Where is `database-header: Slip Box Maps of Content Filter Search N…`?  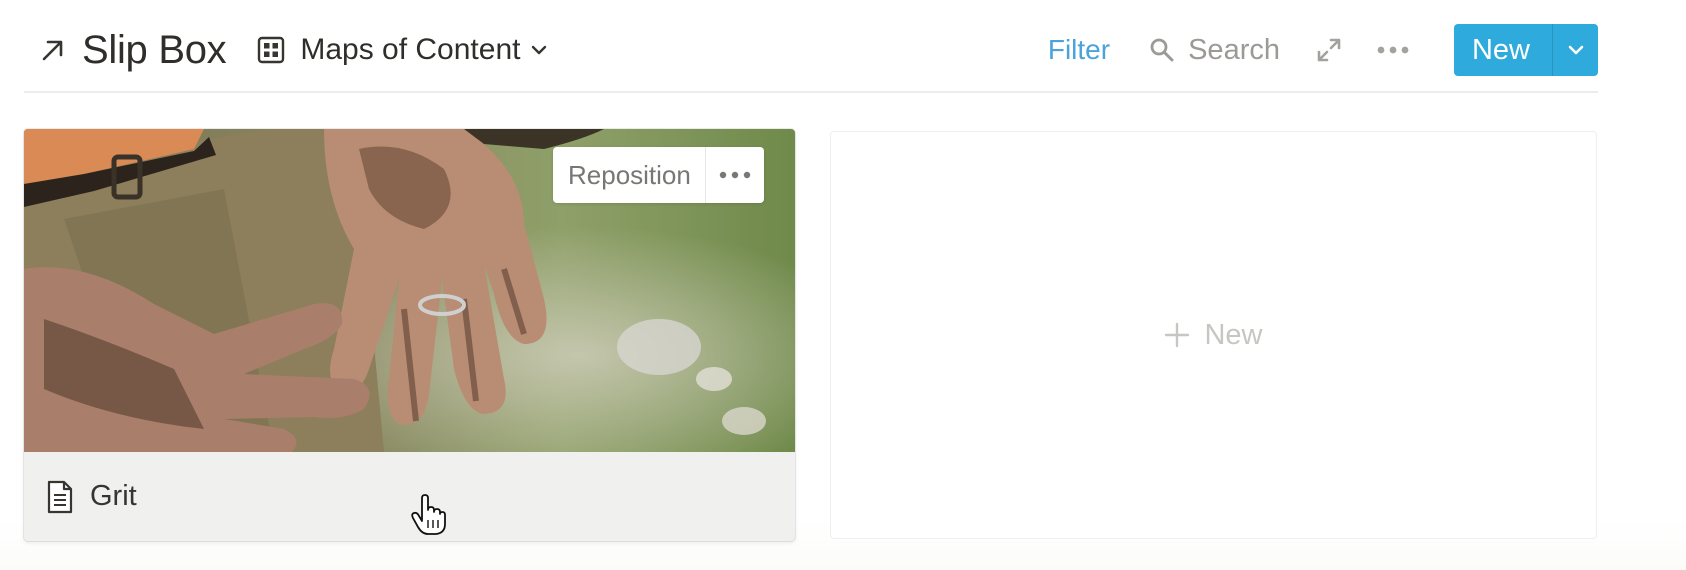 database-header: Slip Box Maps of Content Filter Search N… is located at coordinates (811, 50).